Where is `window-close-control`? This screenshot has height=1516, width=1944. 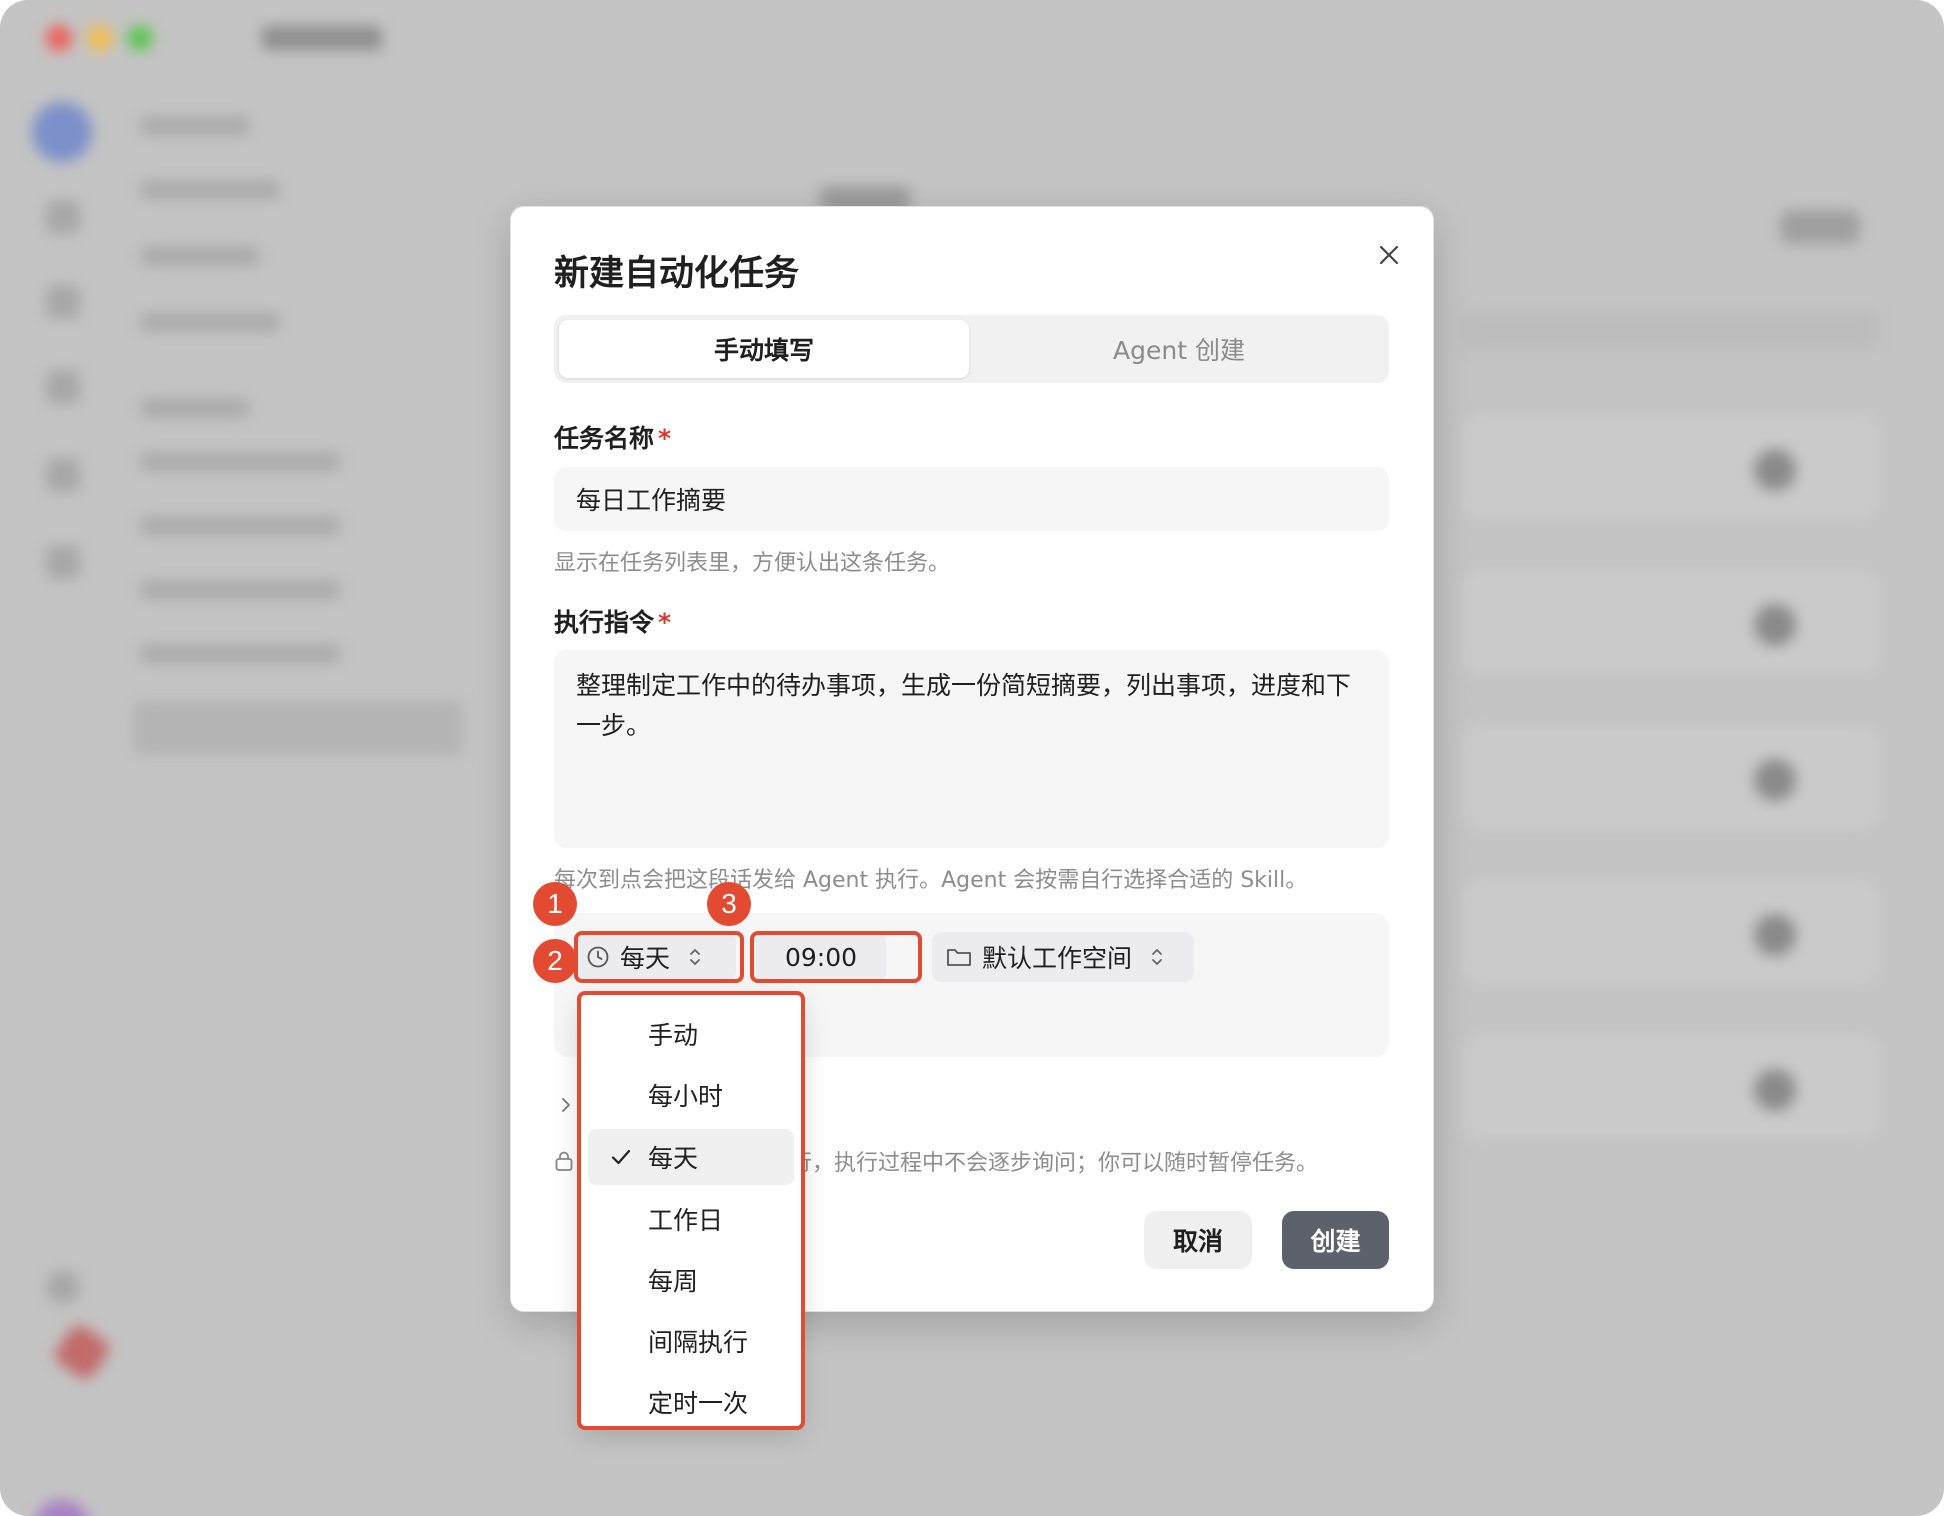 window-close-control is located at coordinates (59, 38).